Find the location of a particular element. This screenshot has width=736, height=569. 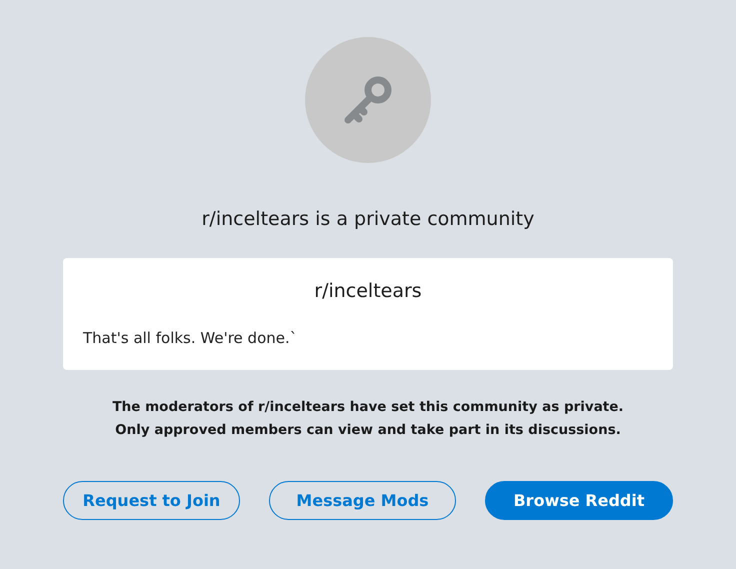

action-button: Browse Reddit is located at coordinates (579, 500).